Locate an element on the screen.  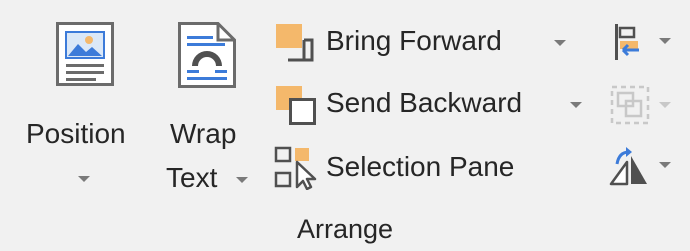
bring-forward-label: Bring Forward is located at coordinates (414, 40).